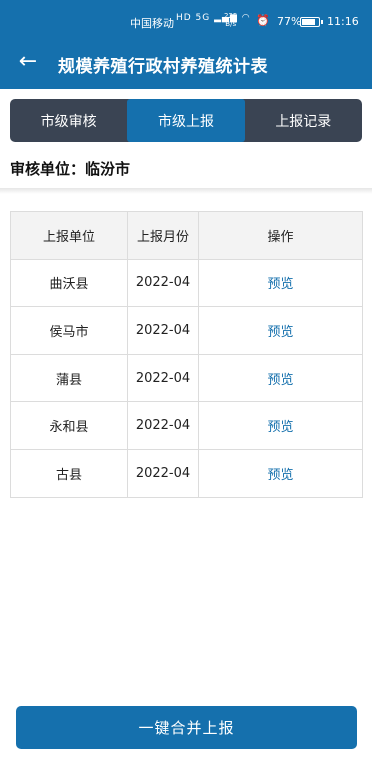 The height and width of the screenshot is (768, 372). What do you see at coordinates (69, 473) in the screenshot?
I see `cell-unit: 古县` at bounding box center [69, 473].